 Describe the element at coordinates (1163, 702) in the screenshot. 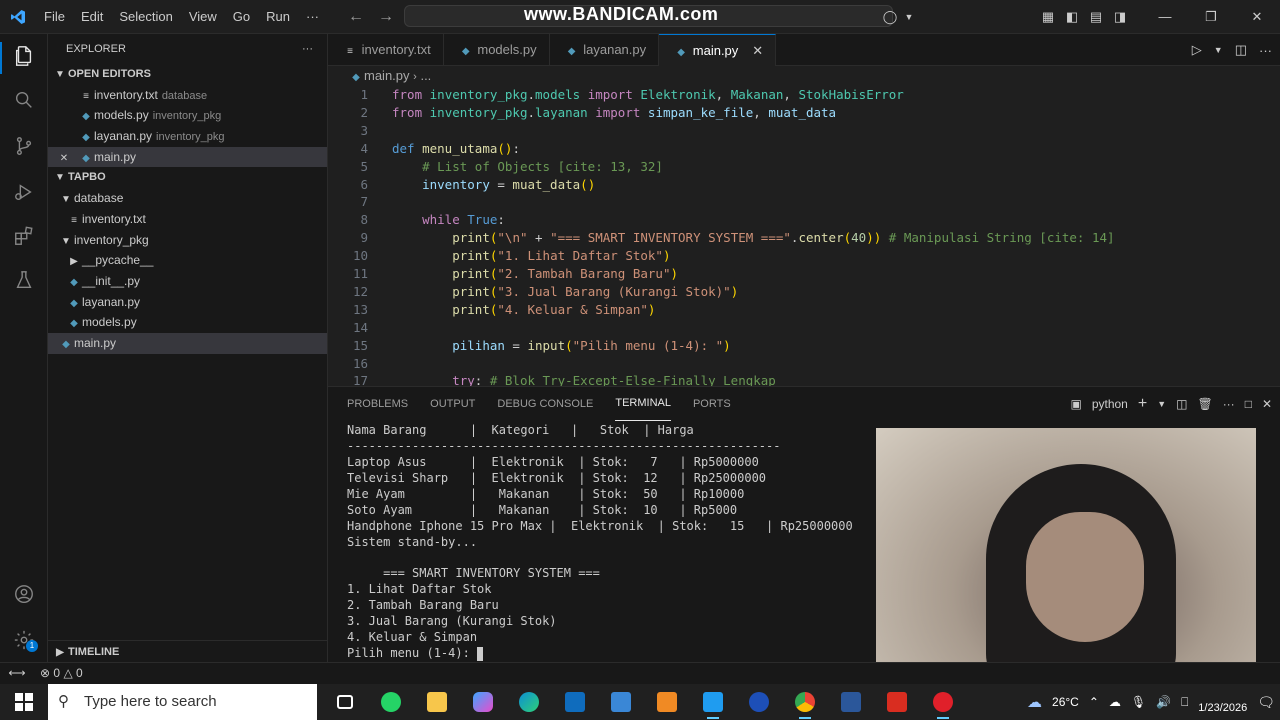

I see `speaker-icon: 🔊` at that location.